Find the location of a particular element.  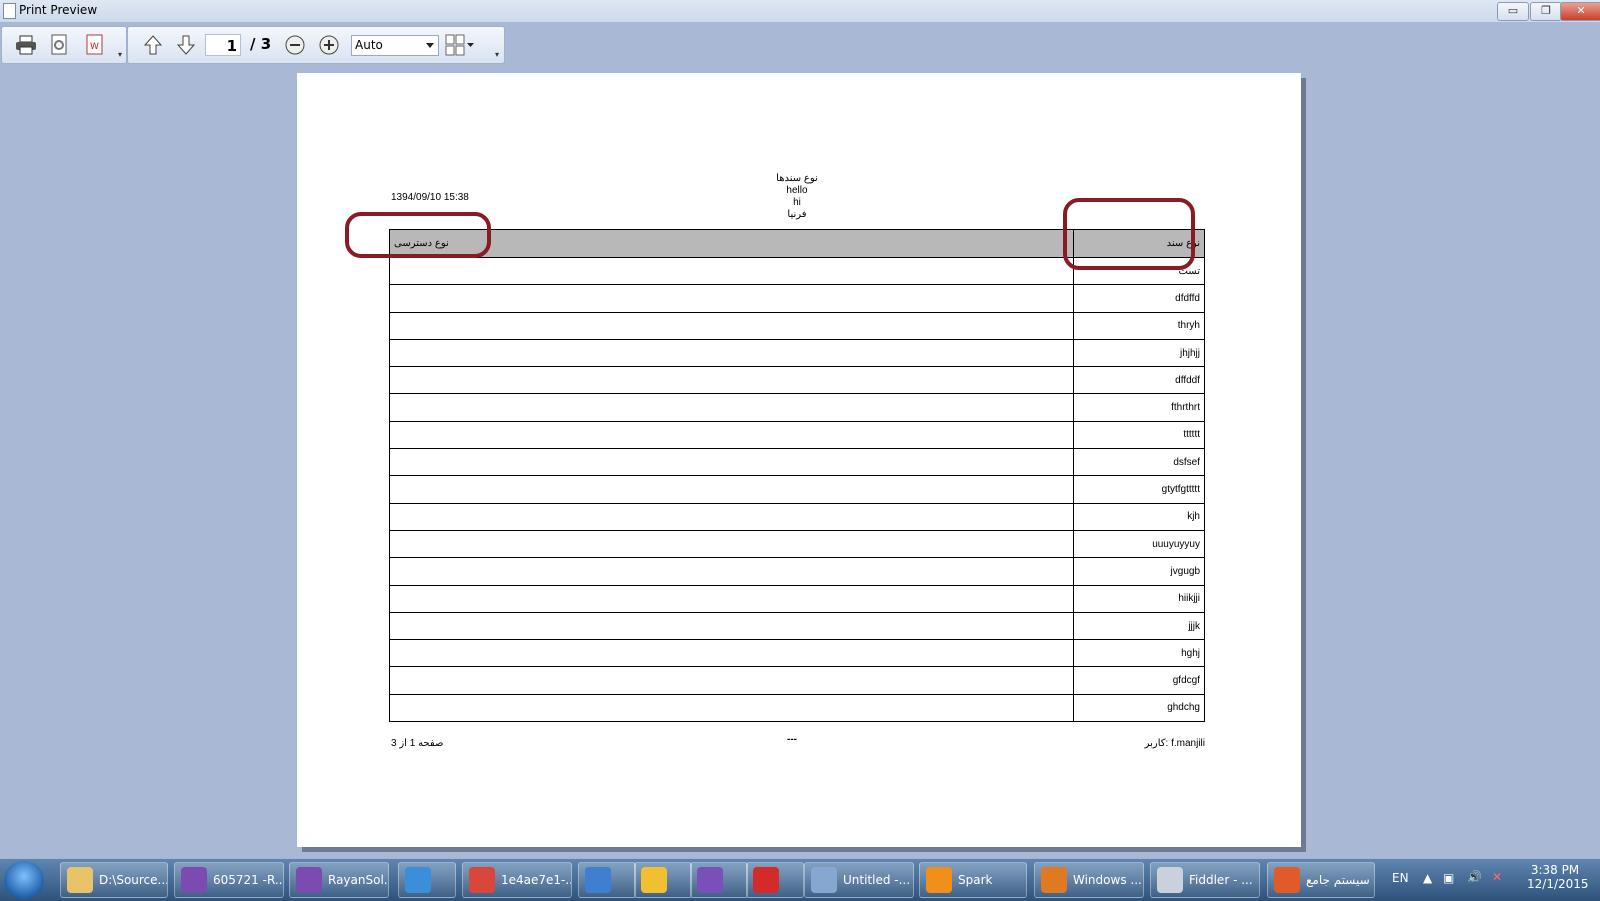

table-row: uuuyuyyuy is located at coordinates (796, 544).